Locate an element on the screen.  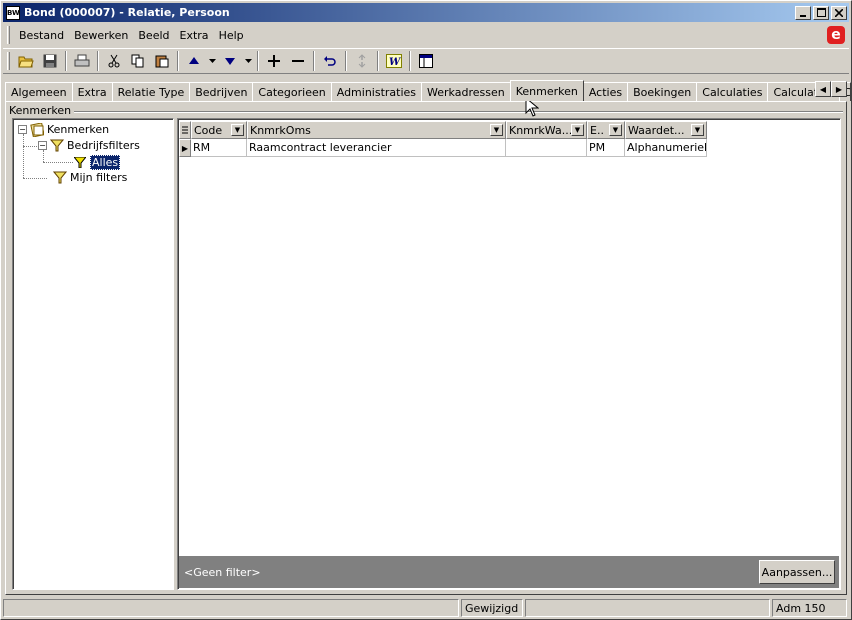
tab-scroll-right-icon: ▶ is located at coordinates (839, 89).